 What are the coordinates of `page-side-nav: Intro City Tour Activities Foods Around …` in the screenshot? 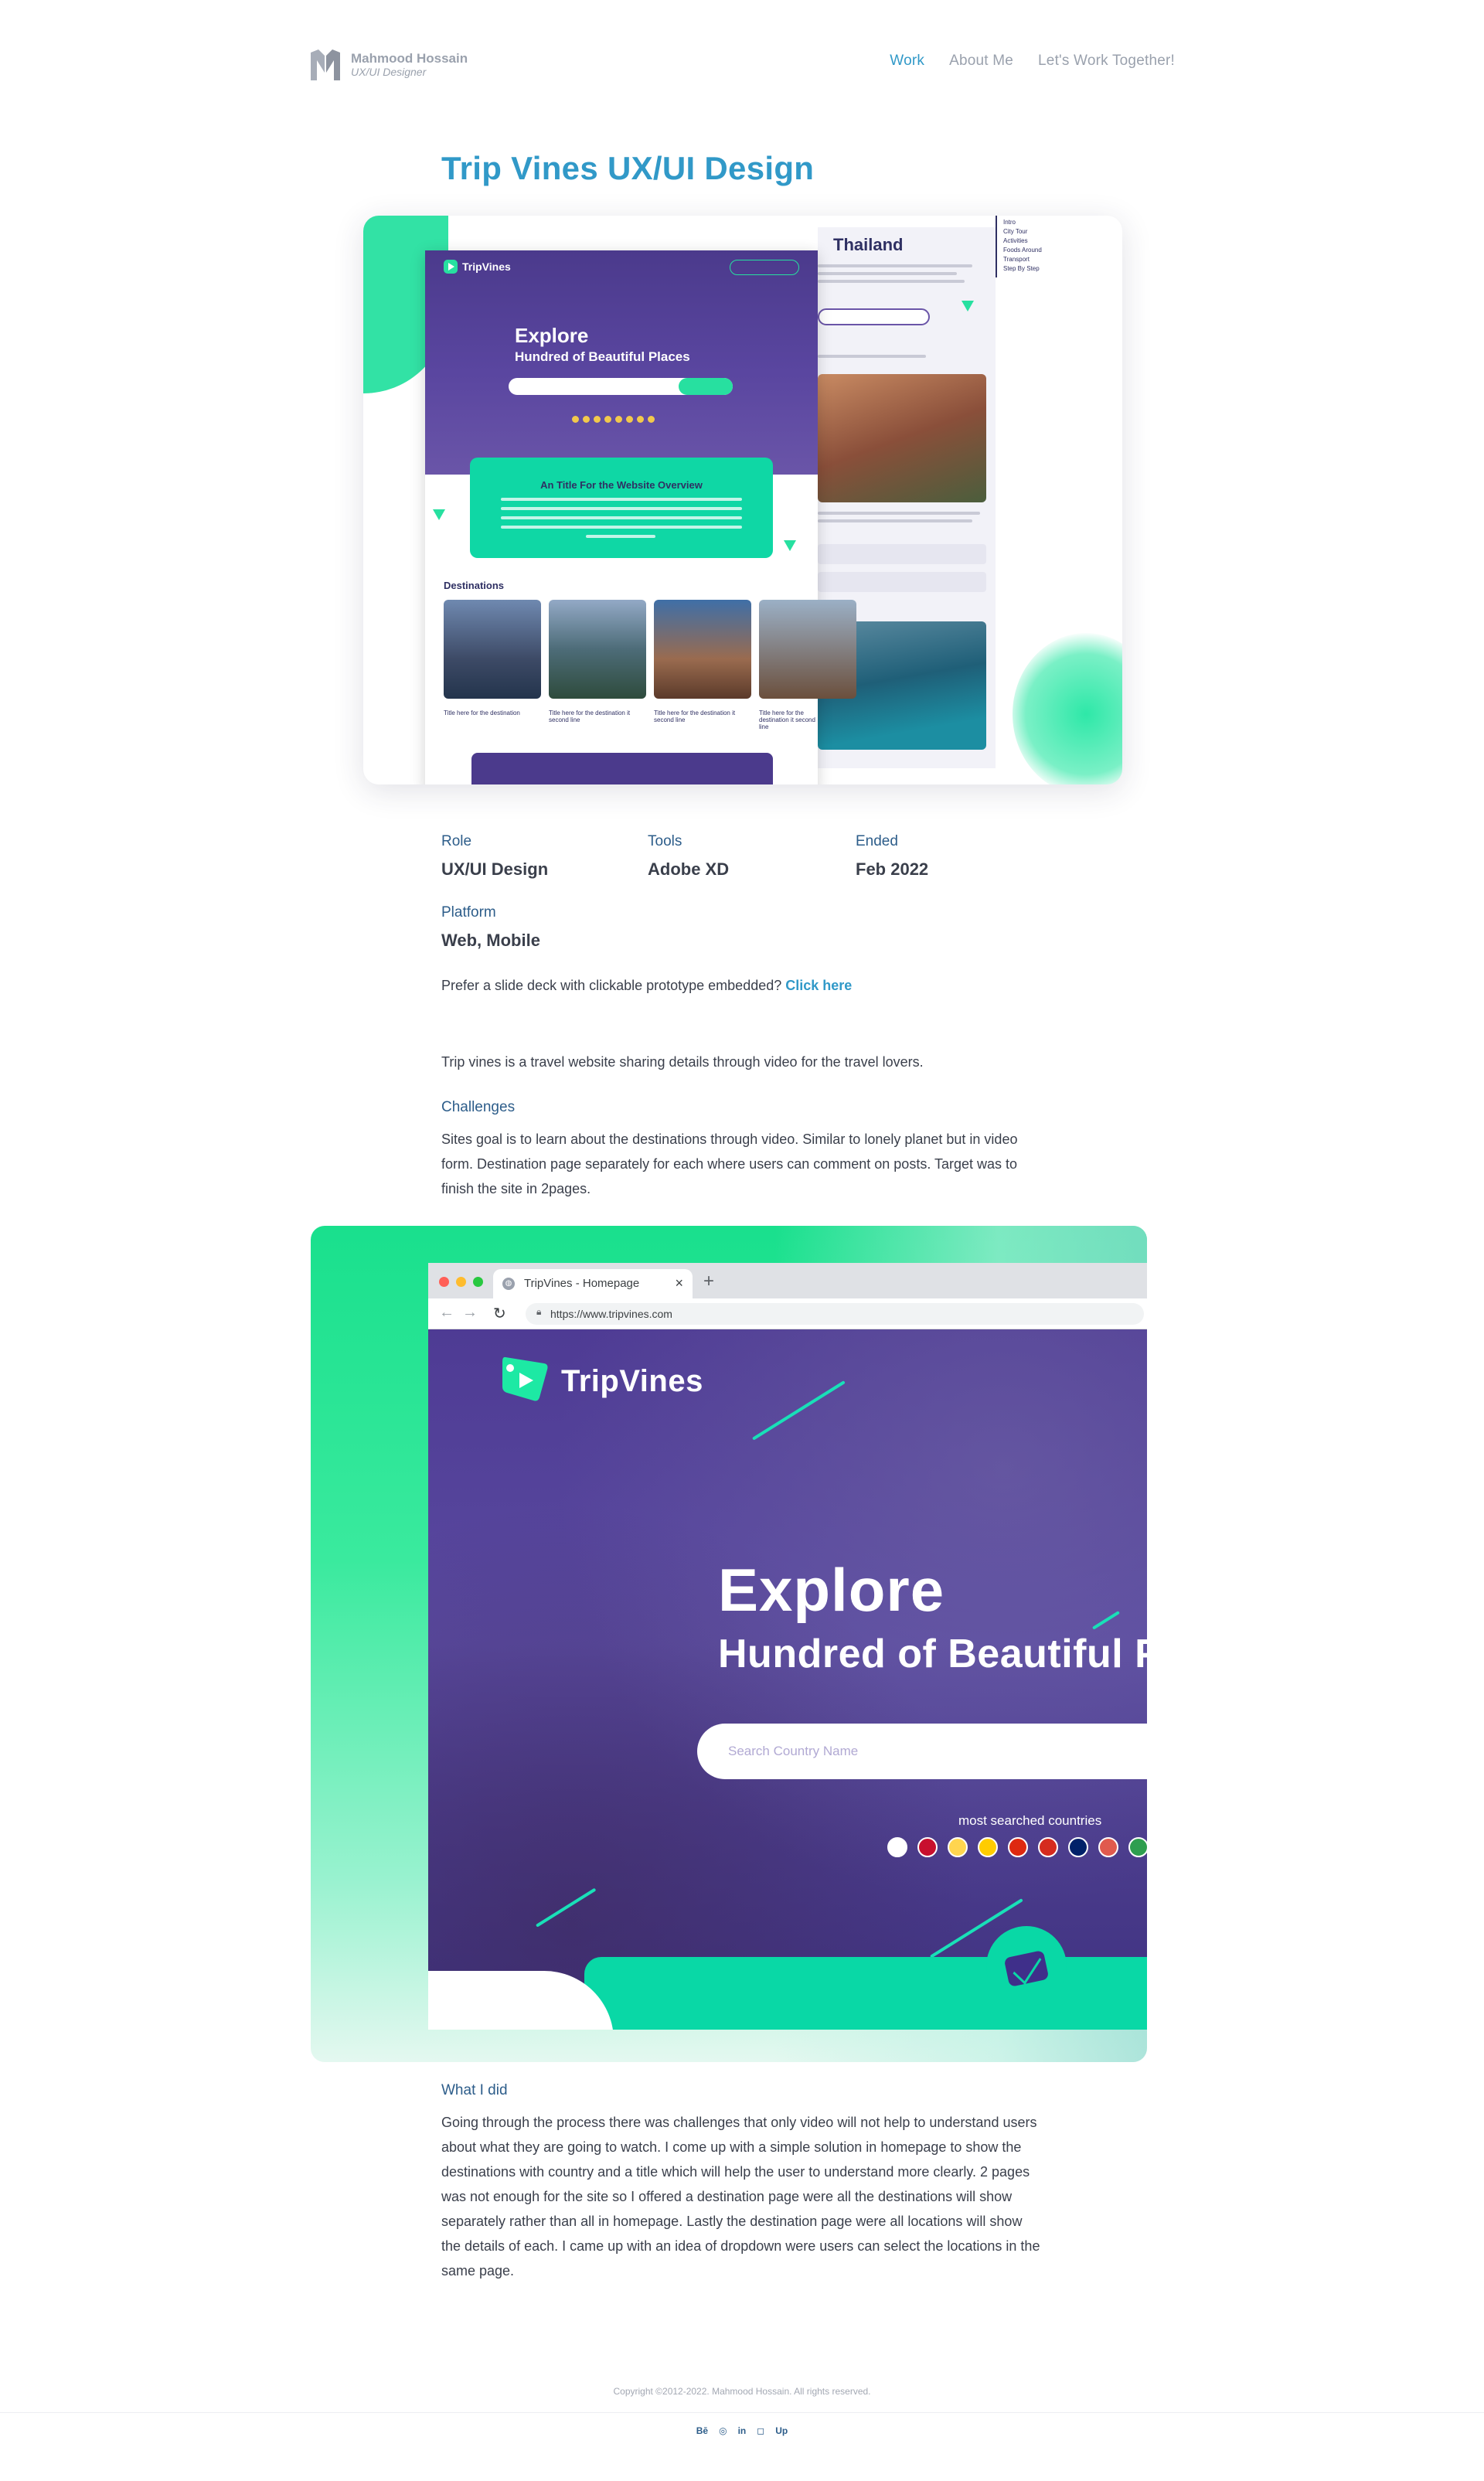 It's located at (1034, 247).